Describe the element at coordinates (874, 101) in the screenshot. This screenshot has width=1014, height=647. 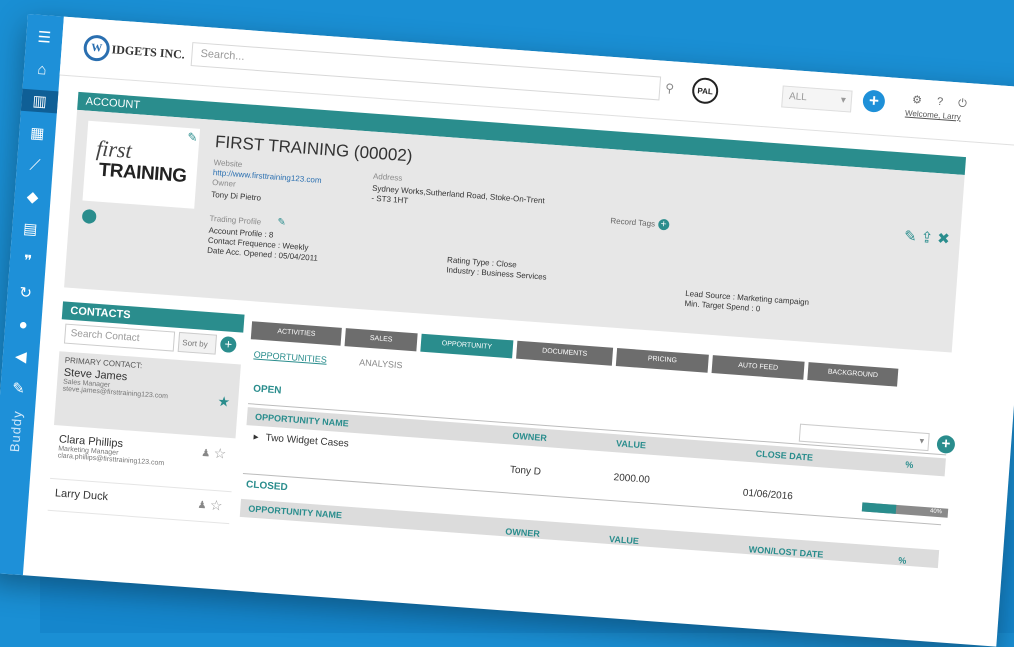
I see `add-button: +` at that location.